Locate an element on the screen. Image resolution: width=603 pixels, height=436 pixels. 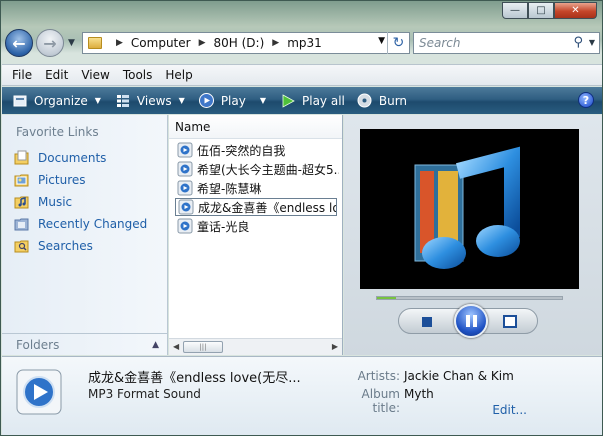
window-controls: — □ ✕ is located at coordinates (549, 10).